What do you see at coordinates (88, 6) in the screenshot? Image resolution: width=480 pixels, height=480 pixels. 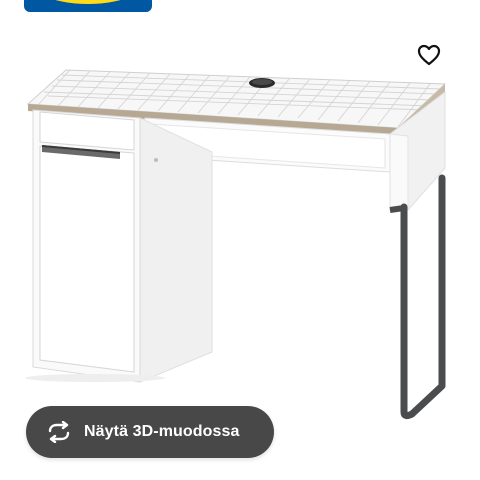 I see `brand-logo` at bounding box center [88, 6].